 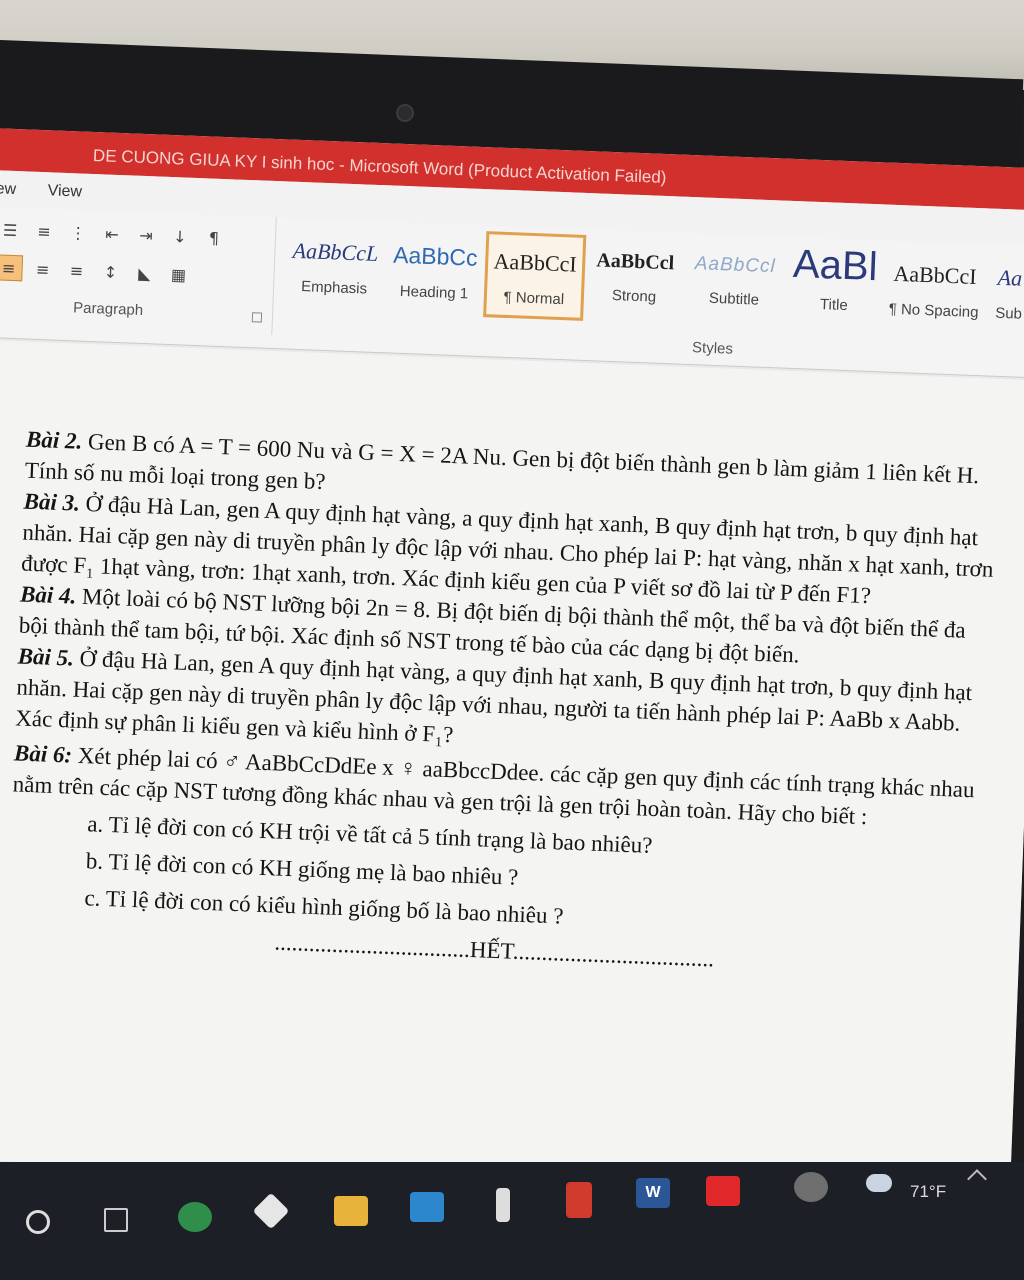 I want to click on help-icon, so click(x=811, y=1187).